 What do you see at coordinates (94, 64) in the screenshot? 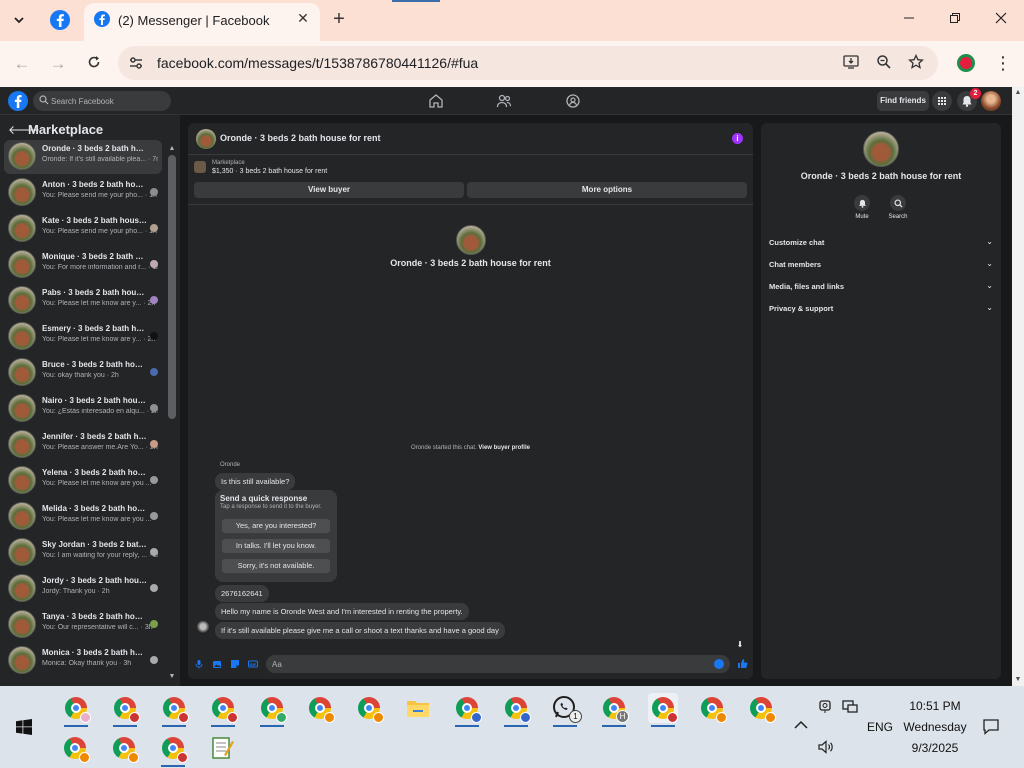
I see `reload-icon` at bounding box center [94, 64].